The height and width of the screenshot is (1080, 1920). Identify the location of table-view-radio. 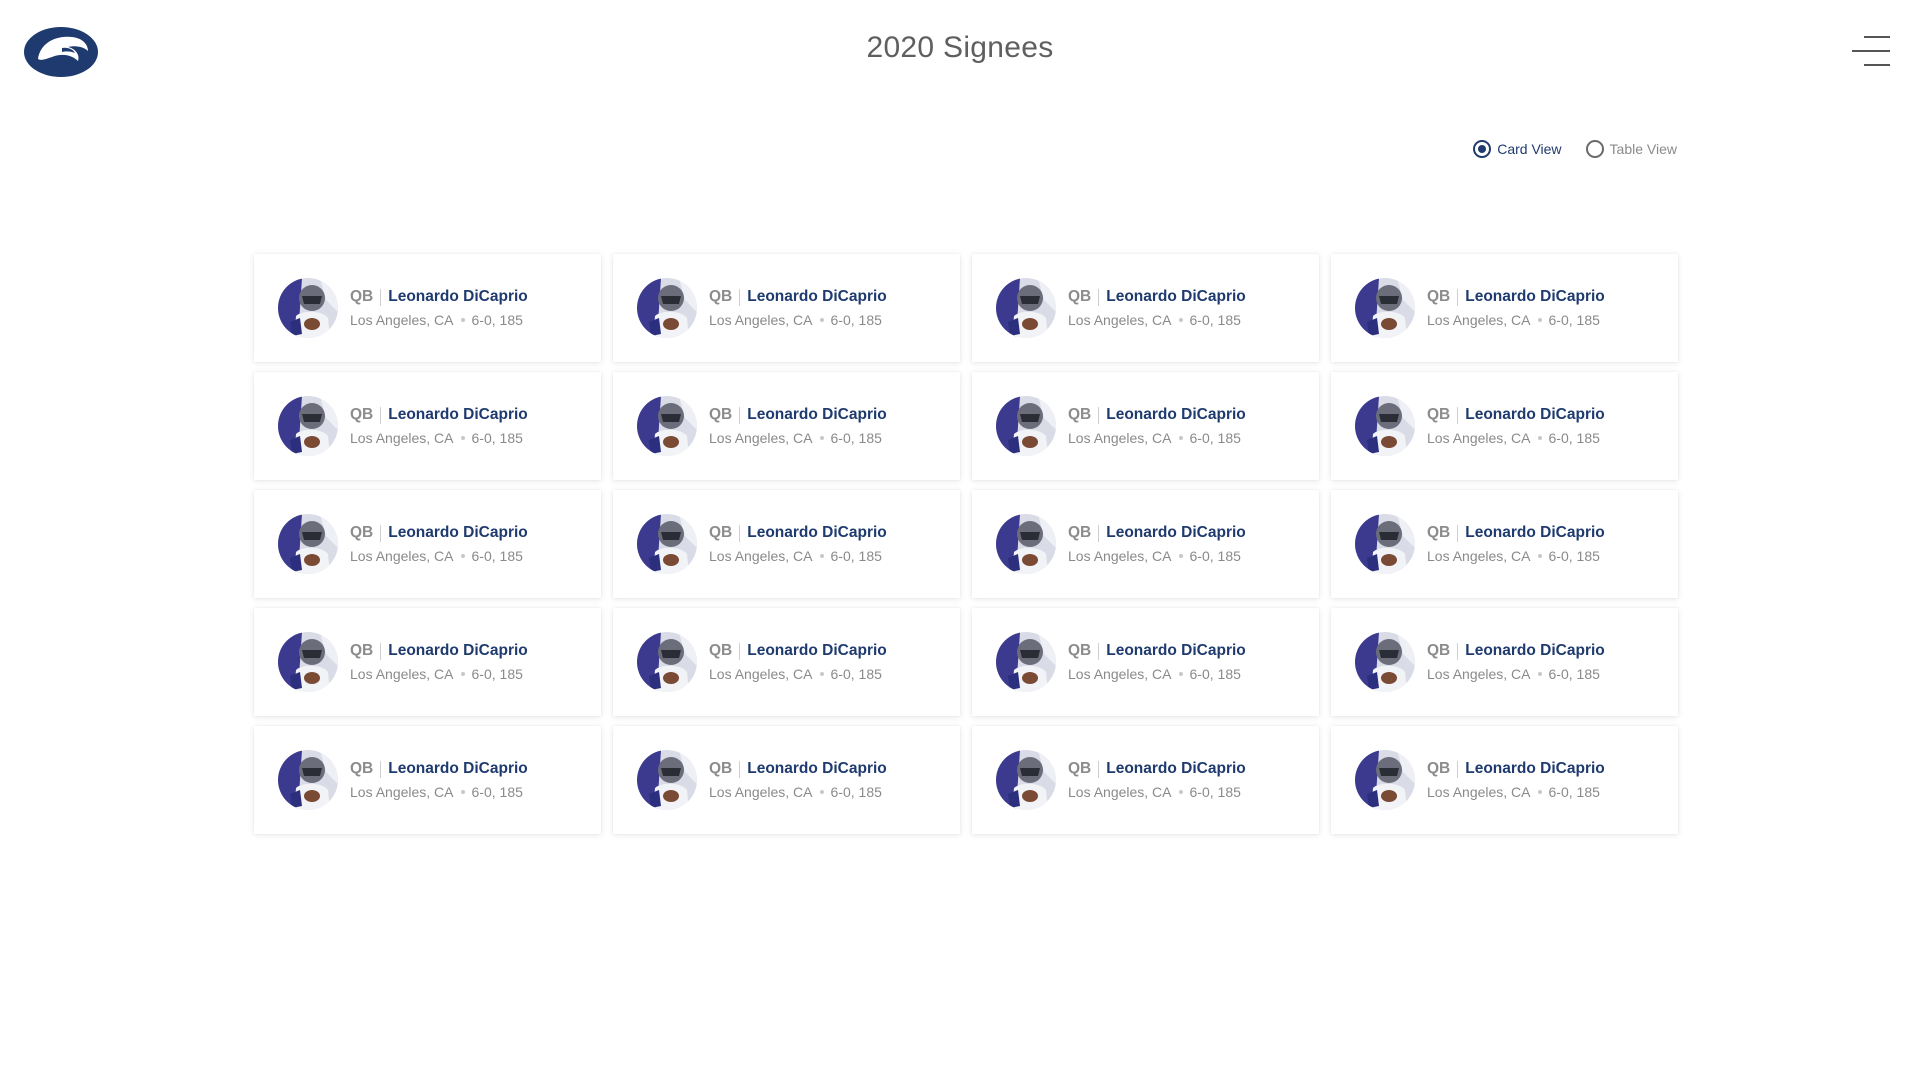
(1594, 149).